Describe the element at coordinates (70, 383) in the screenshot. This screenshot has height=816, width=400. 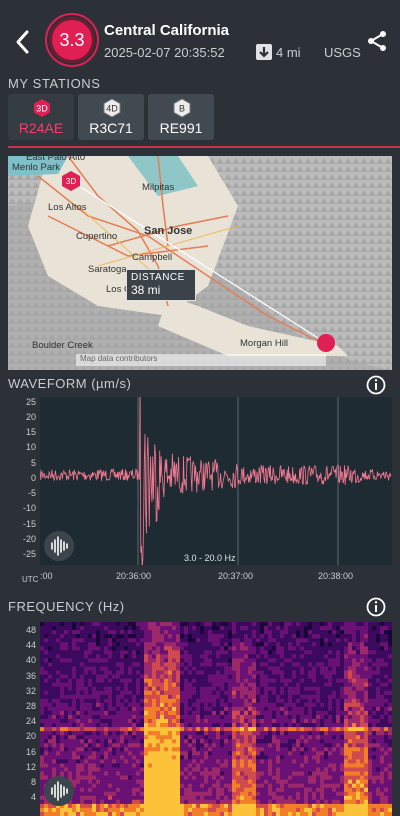
I see `waveform-title: WAVEFORM (µm/s)` at that location.